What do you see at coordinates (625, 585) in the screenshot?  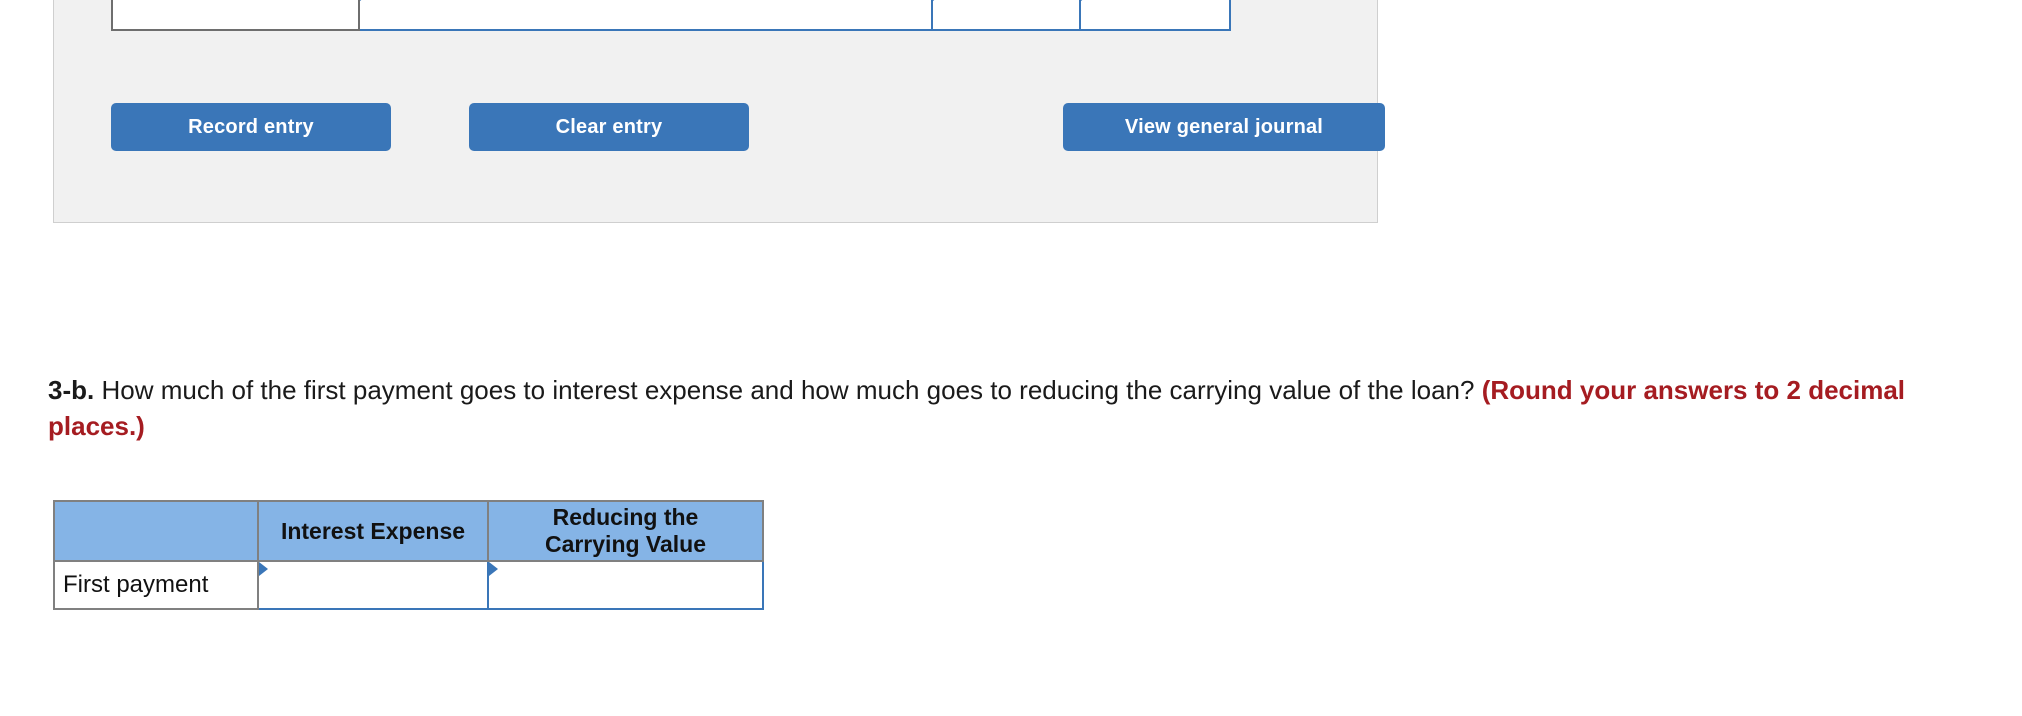 I see `reducing-carrying-value-input-cell` at bounding box center [625, 585].